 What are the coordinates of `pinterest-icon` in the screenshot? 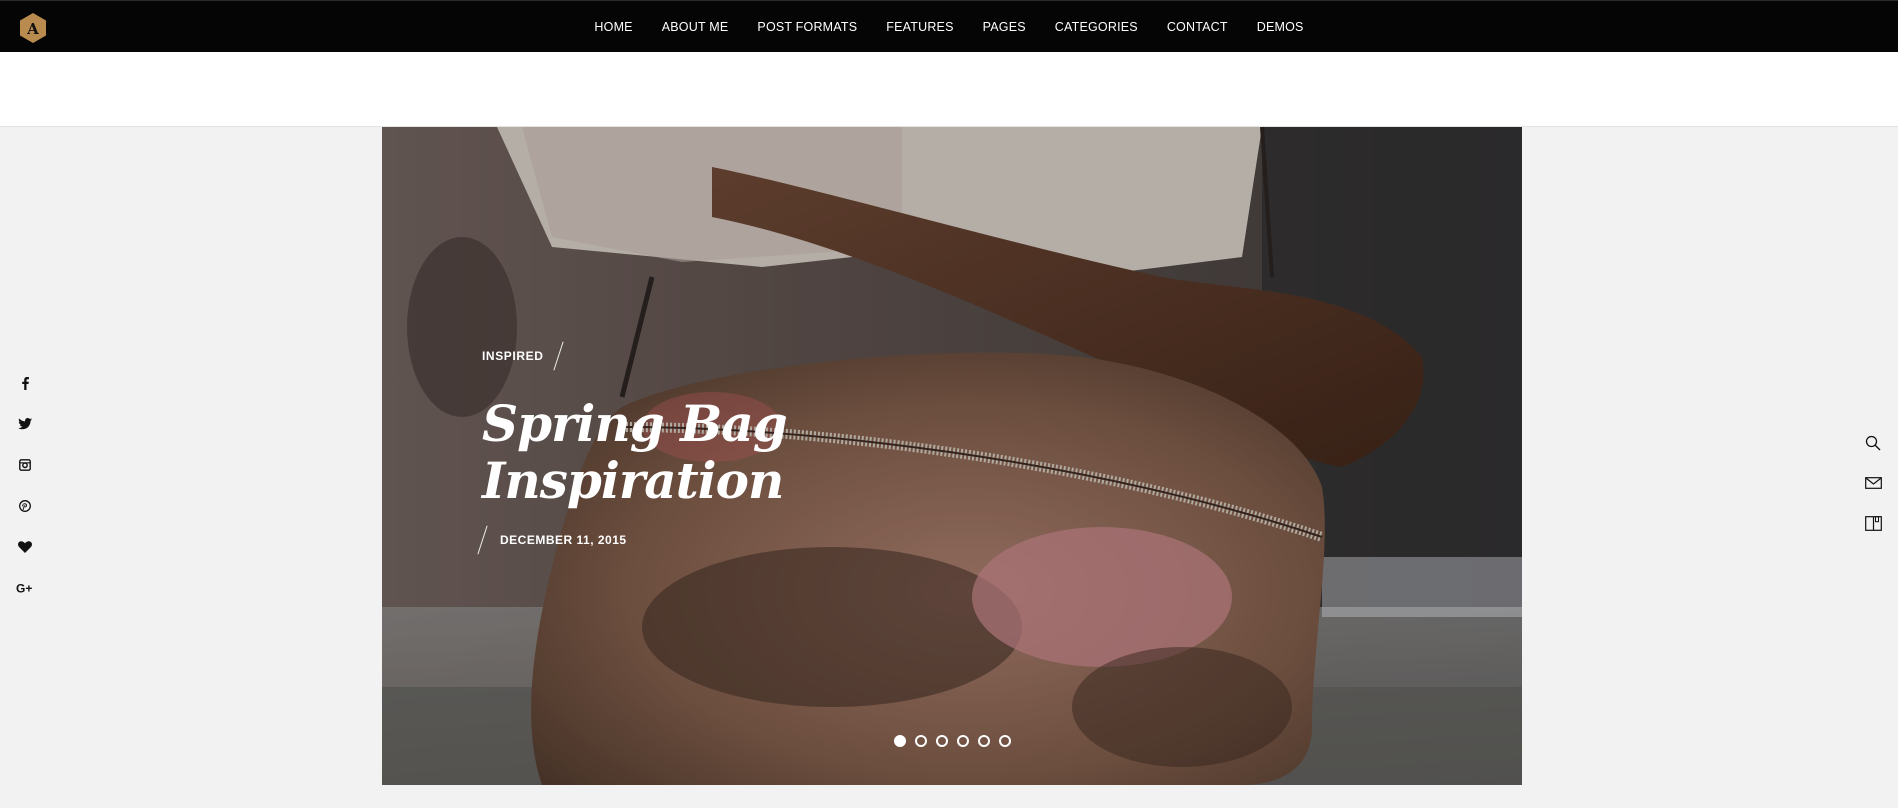 It's located at (25, 506).